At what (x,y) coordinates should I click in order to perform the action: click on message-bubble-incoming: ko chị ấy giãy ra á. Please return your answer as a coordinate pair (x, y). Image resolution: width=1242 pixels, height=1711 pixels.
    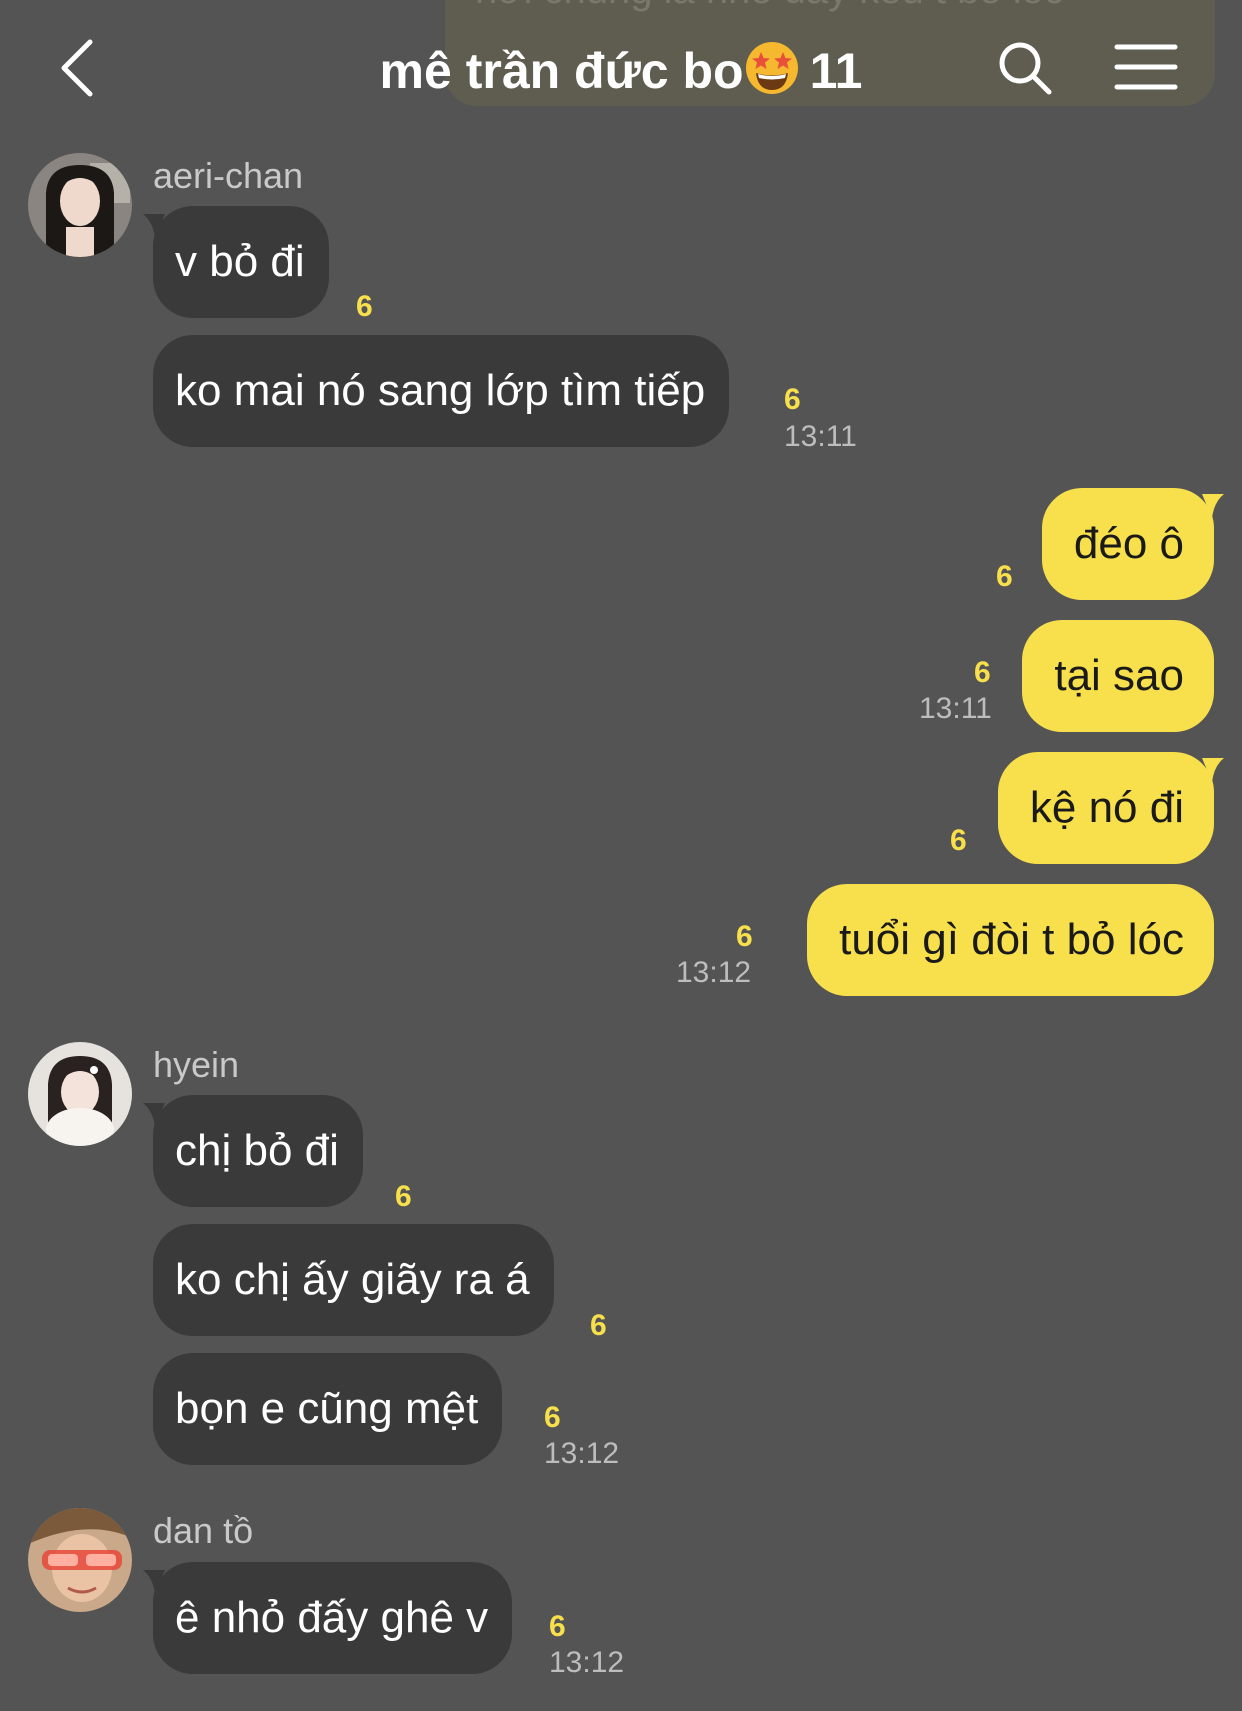
    Looking at the image, I should click on (353, 1280).